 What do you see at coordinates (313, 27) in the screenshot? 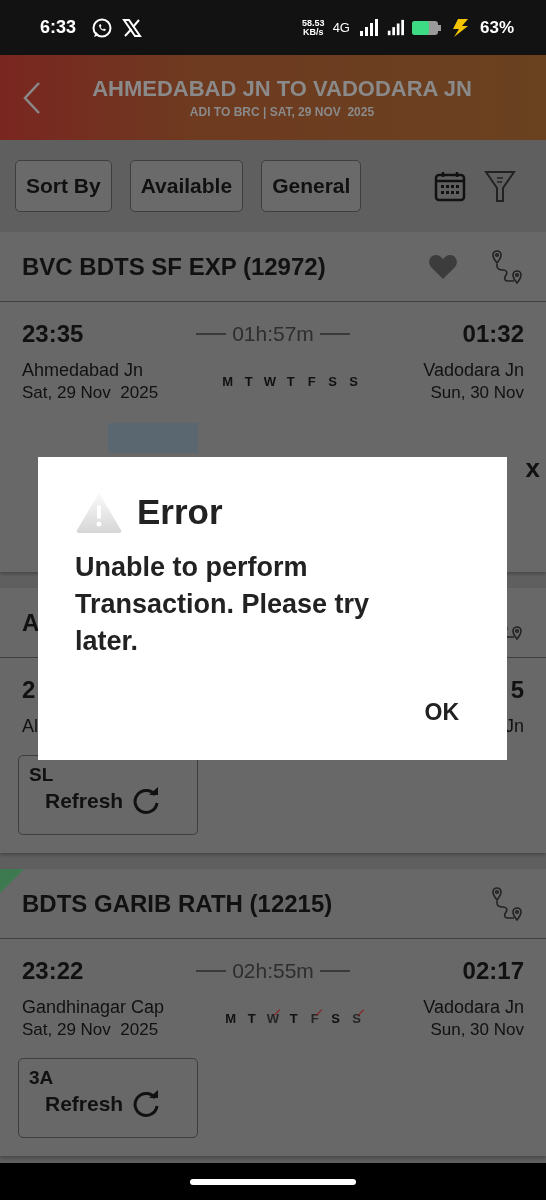
I see `network-speed: 58.53 KB/s` at bounding box center [313, 27].